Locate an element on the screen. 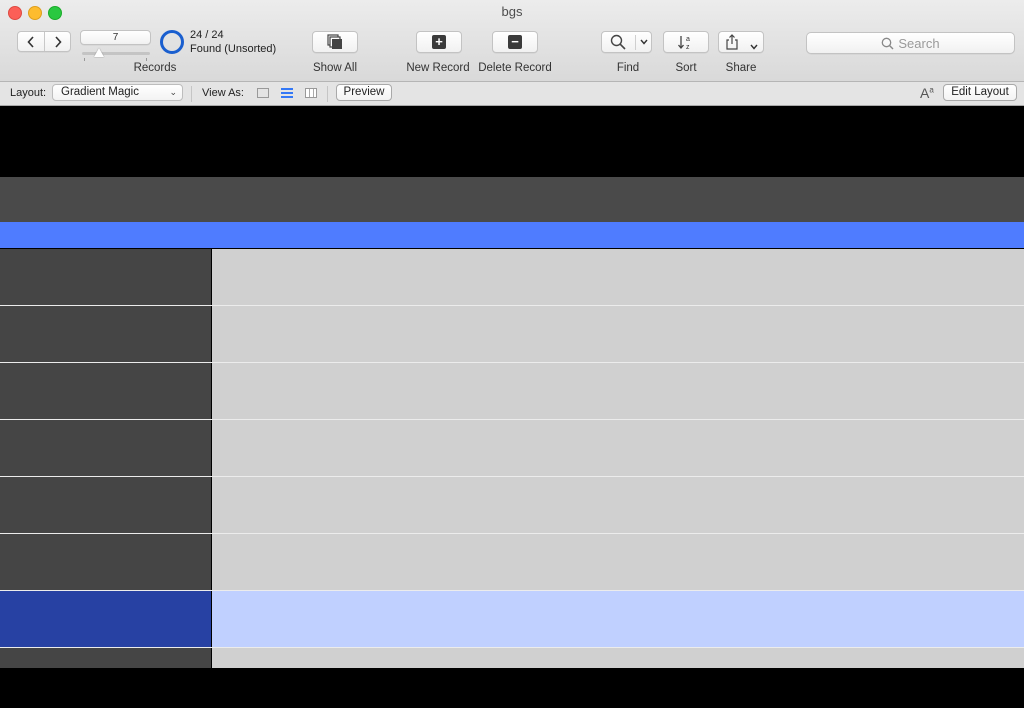  minus-square-icon: − is located at coordinates (515, 42).